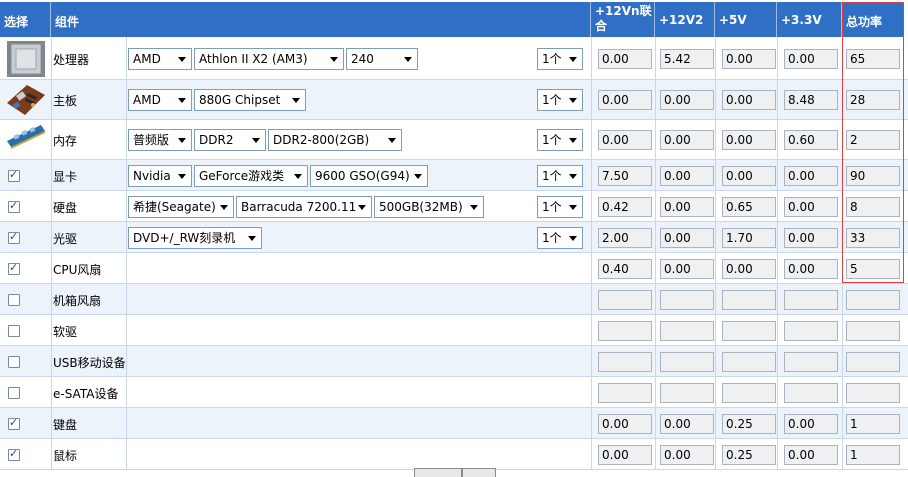 The height and width of the screenshot is (477, 908). What do you see at coordinates (809, 19) in the screenshot?
I see `header-v33: +3.3V` at bounding box center [809, 19].